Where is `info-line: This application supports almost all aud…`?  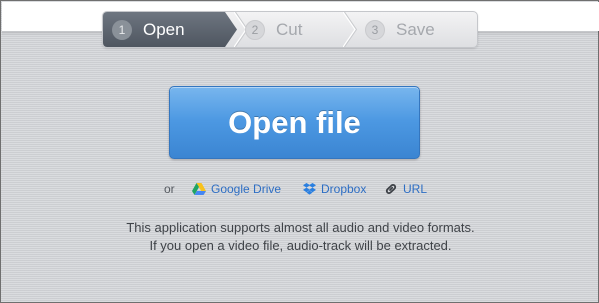
info-line: This application supports almost all aud… is located at coordinates (300, 227).